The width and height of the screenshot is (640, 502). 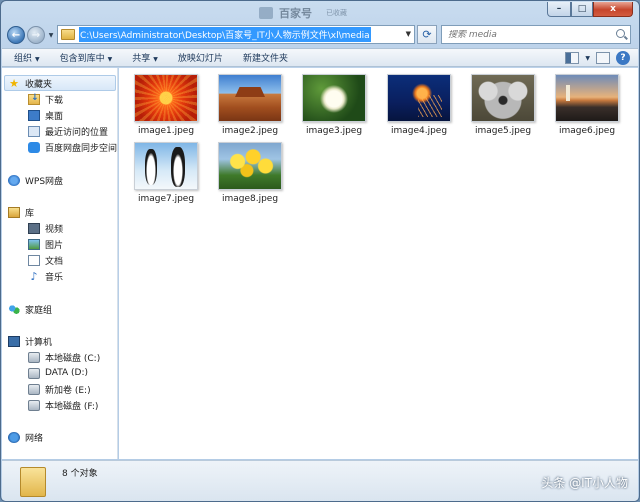 What do you see at coordinates (34, 228) in the screenshot?
I see `video-icon` at bounding box center [34, 228].